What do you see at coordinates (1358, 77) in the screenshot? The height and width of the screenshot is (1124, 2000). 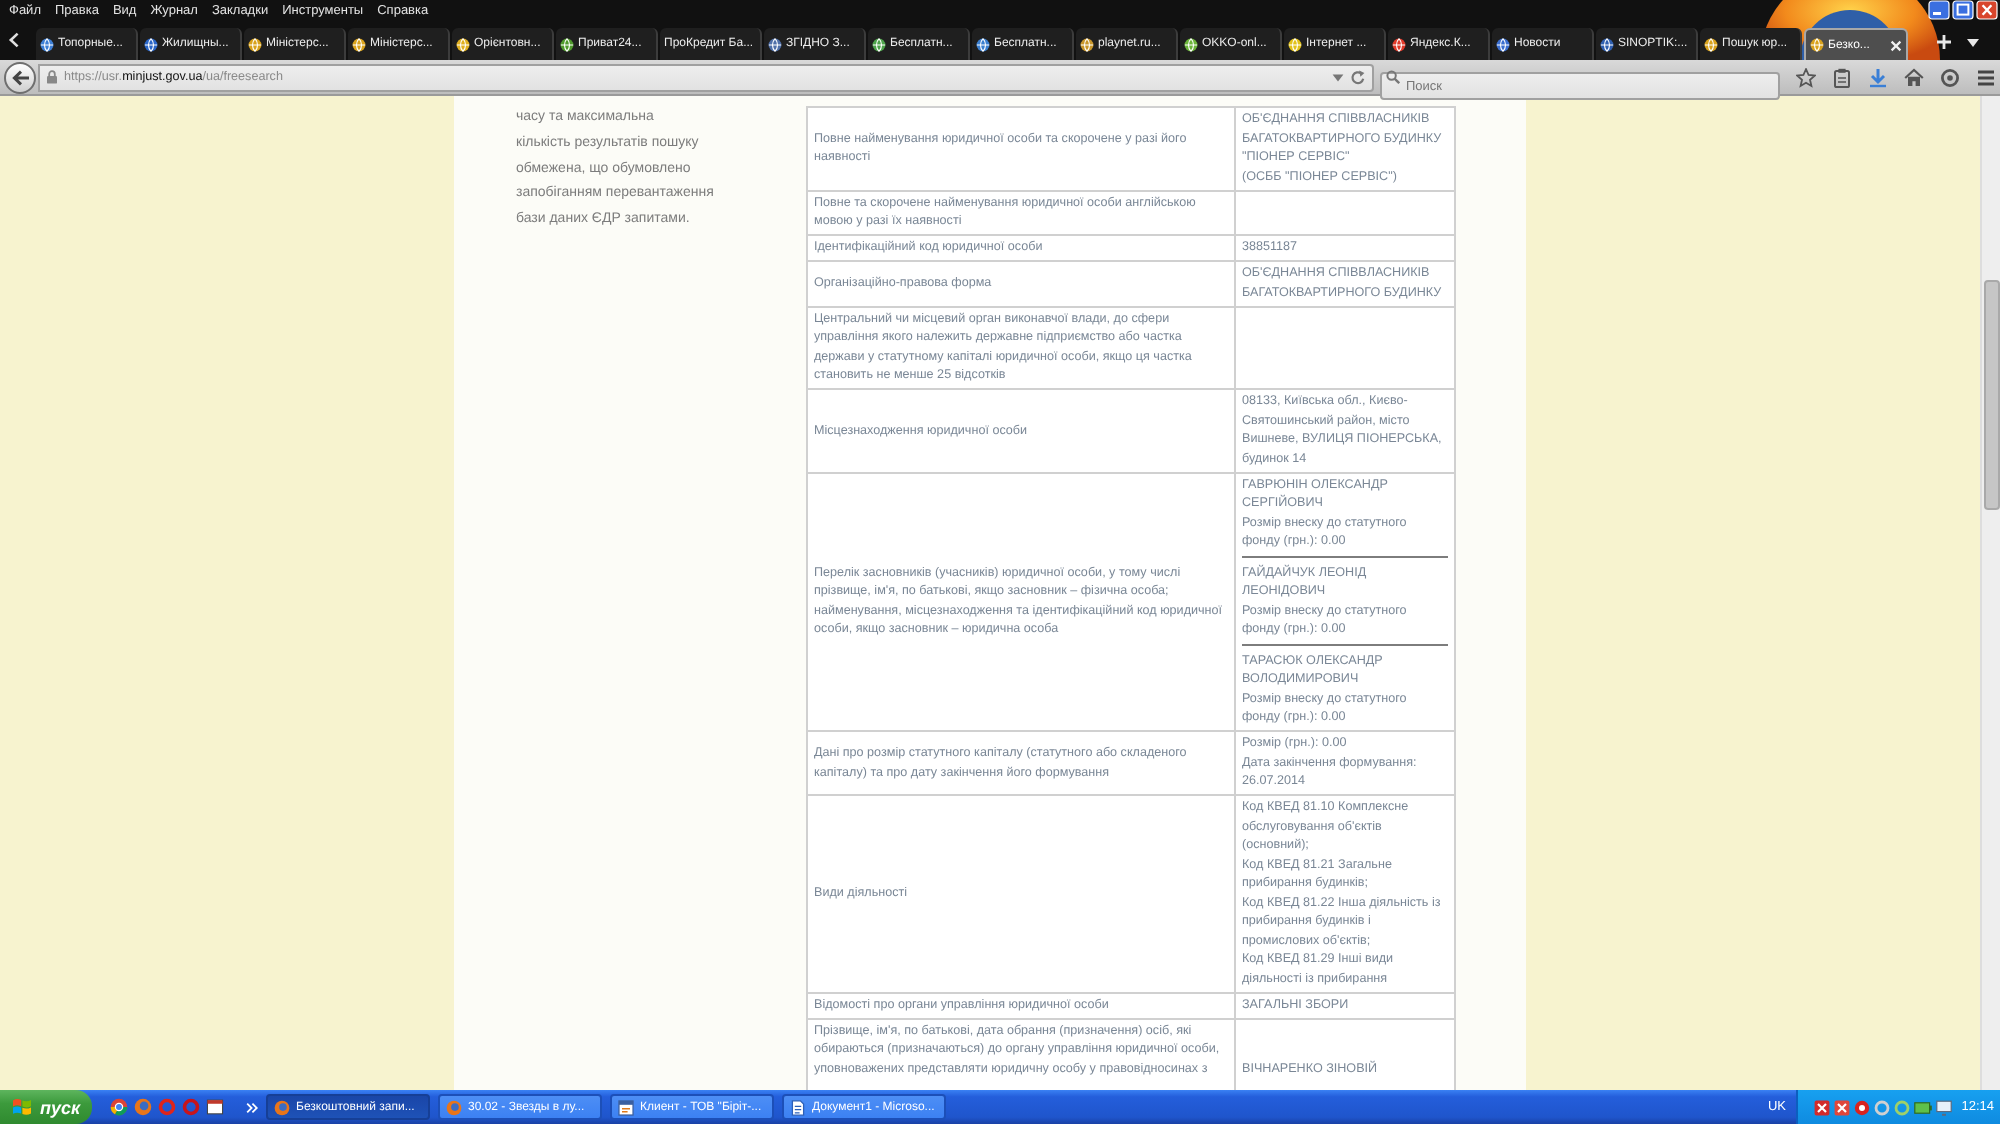 I see `reload-icon` at bounding box center [1358, 77].